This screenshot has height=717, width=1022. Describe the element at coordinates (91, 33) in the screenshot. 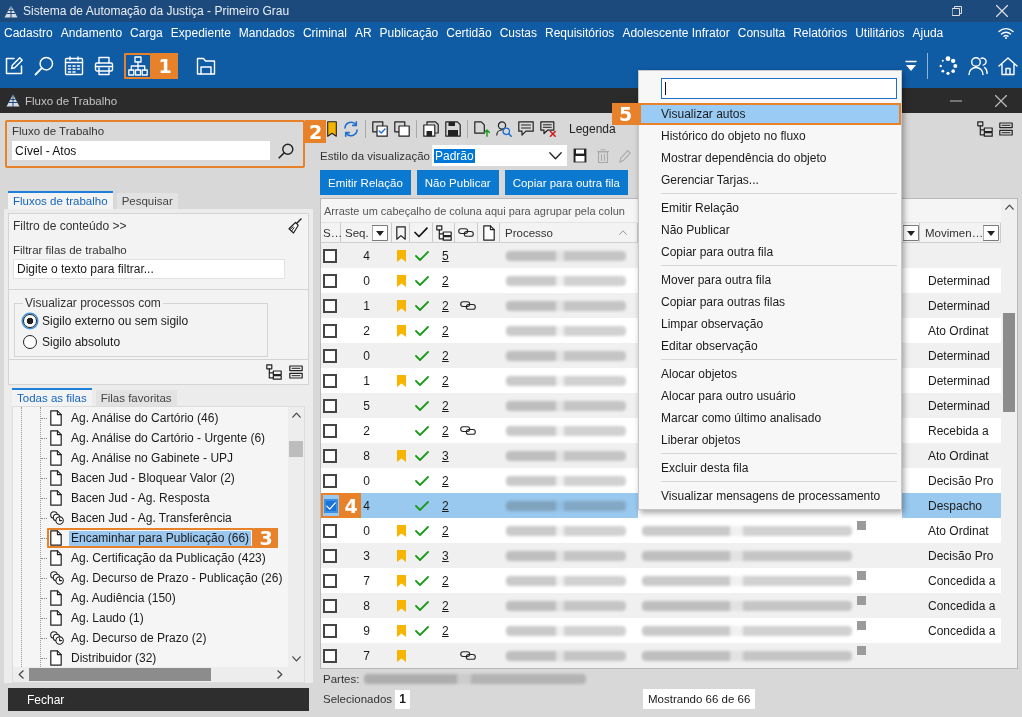

I see `menu-item: Andamento` at that location.